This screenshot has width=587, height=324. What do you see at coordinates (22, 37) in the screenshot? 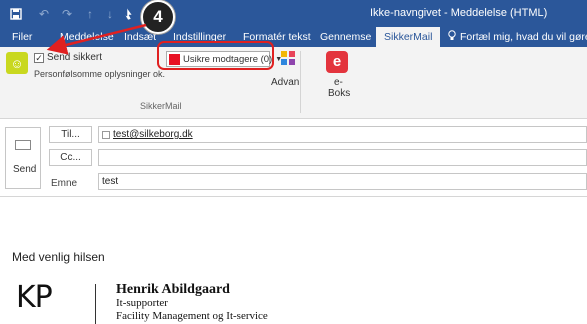
I see `tab-filer: Filer` at bounding box center [22, 37].